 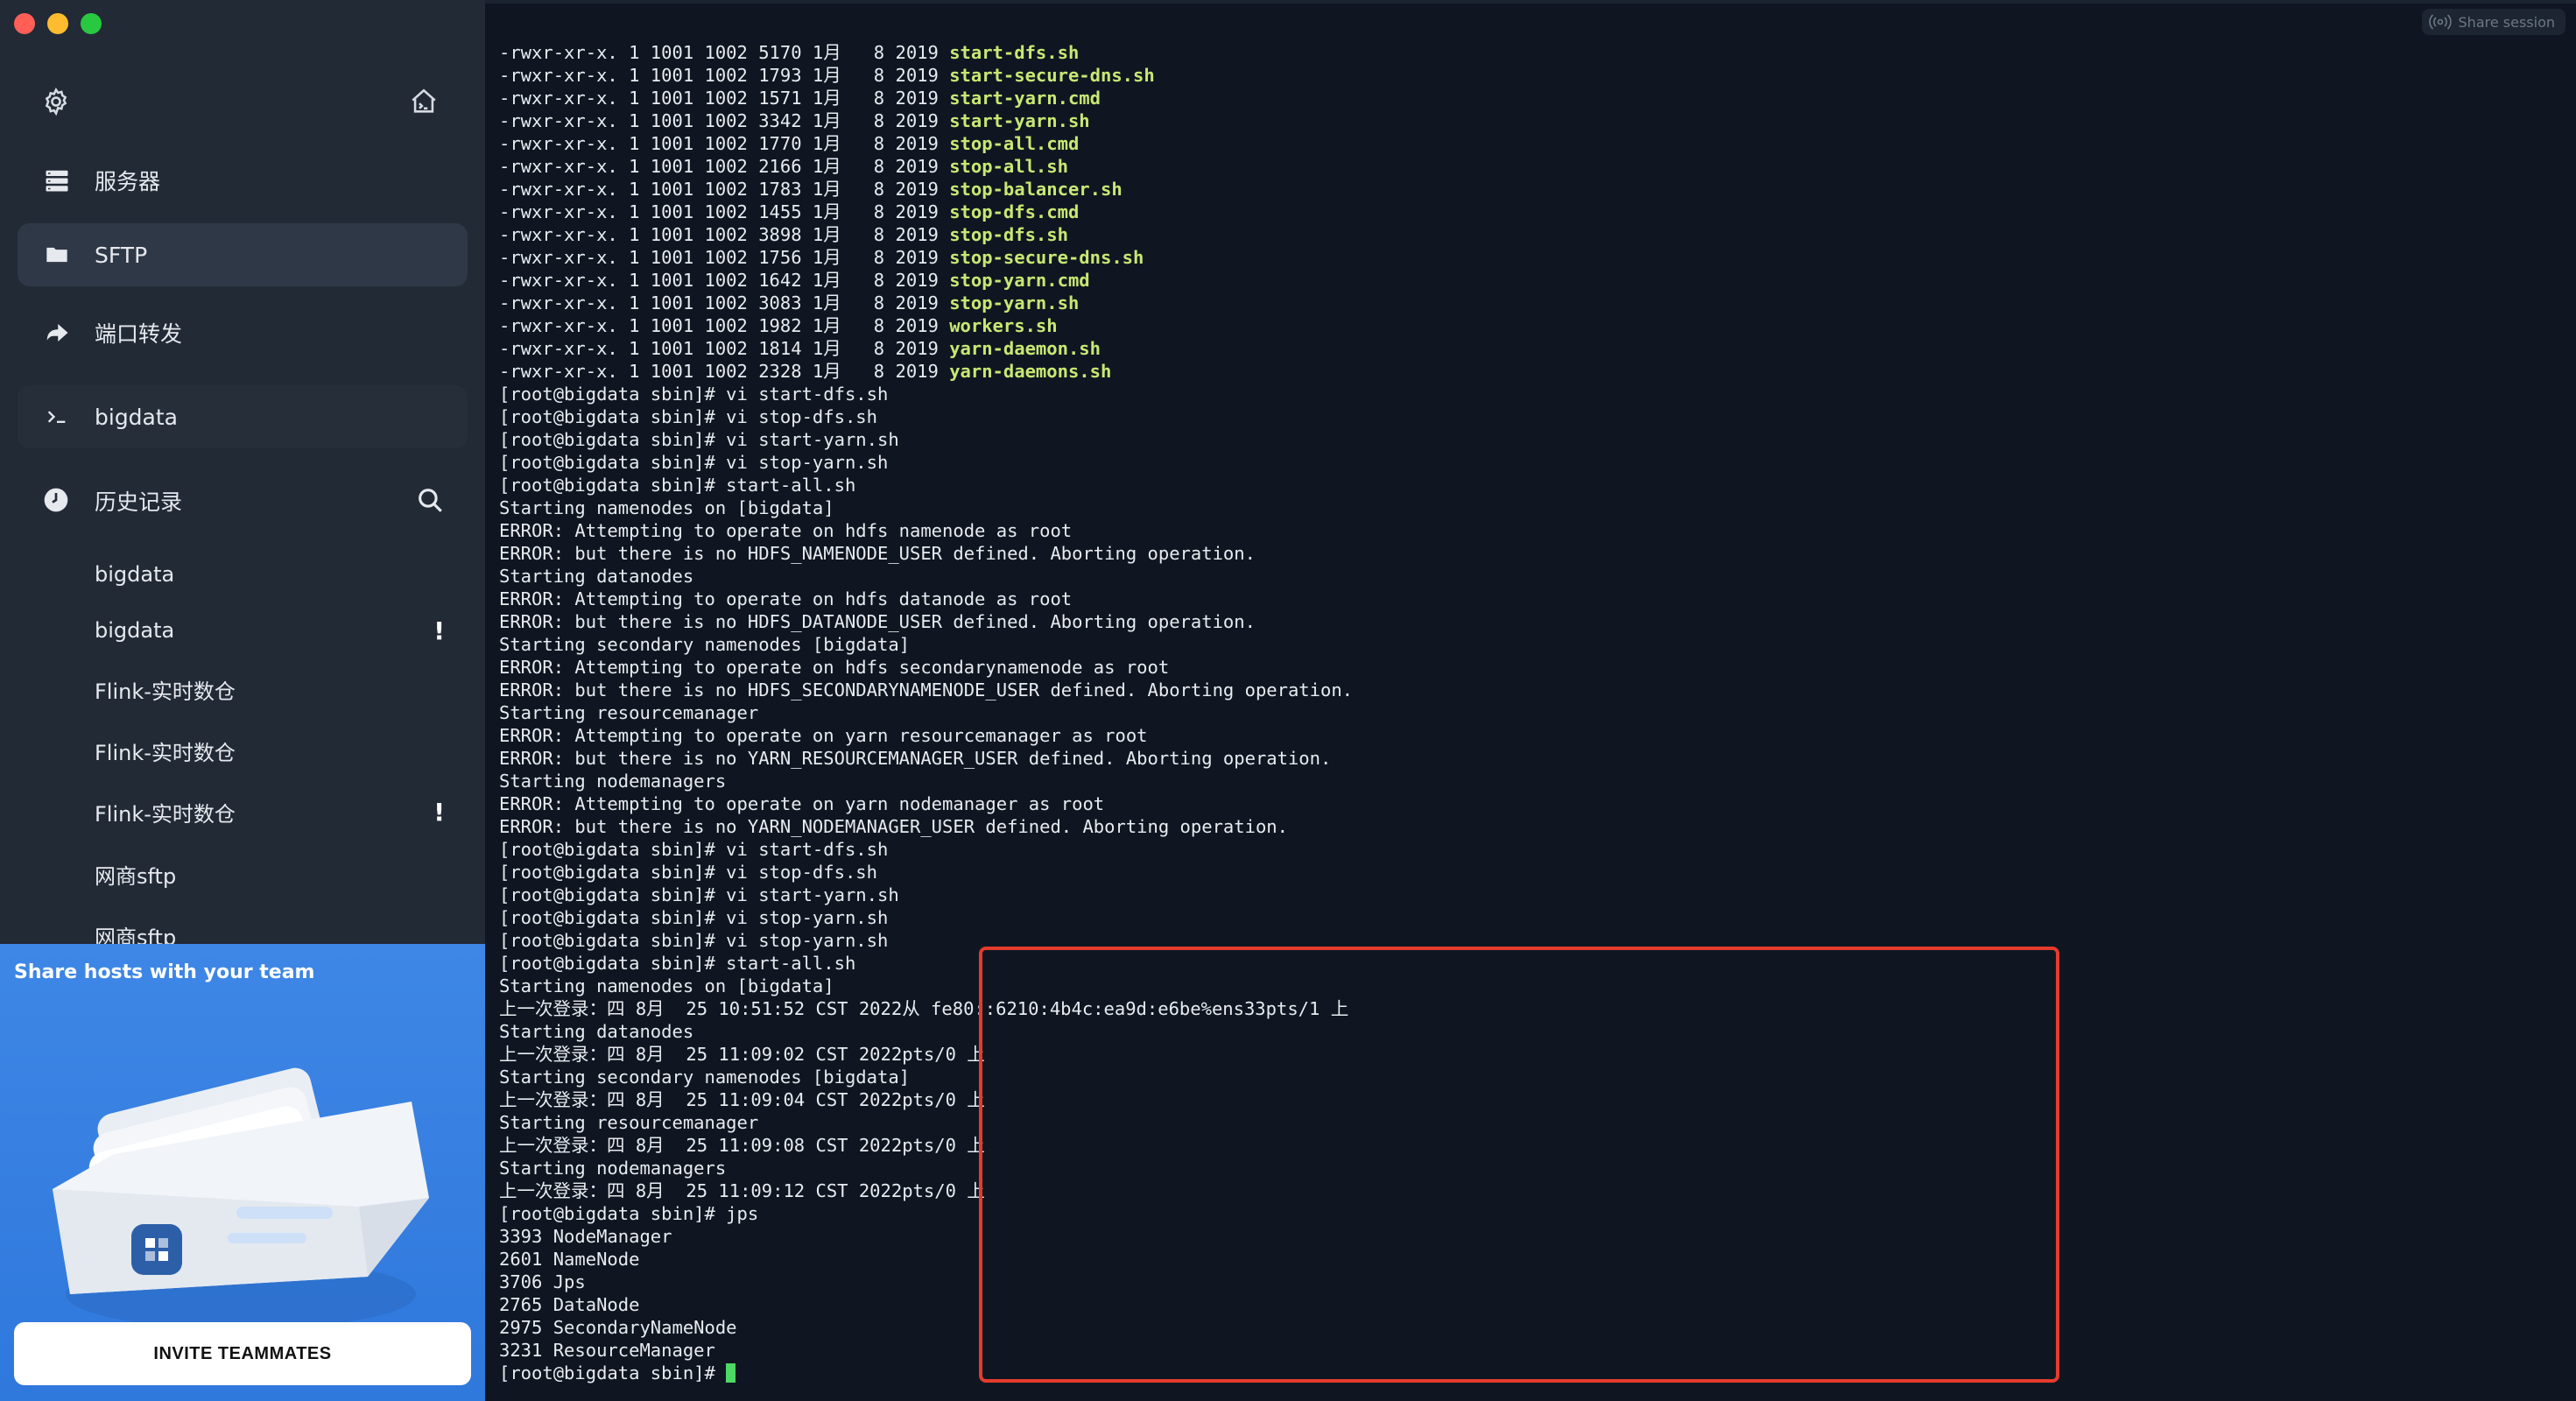 What do you see at coordinates (926, 872) in the screenshot?
I see `terminal-line: [root@bigdata sbin]# vi stop-dfs.sh` at bounding box center [926, 872].